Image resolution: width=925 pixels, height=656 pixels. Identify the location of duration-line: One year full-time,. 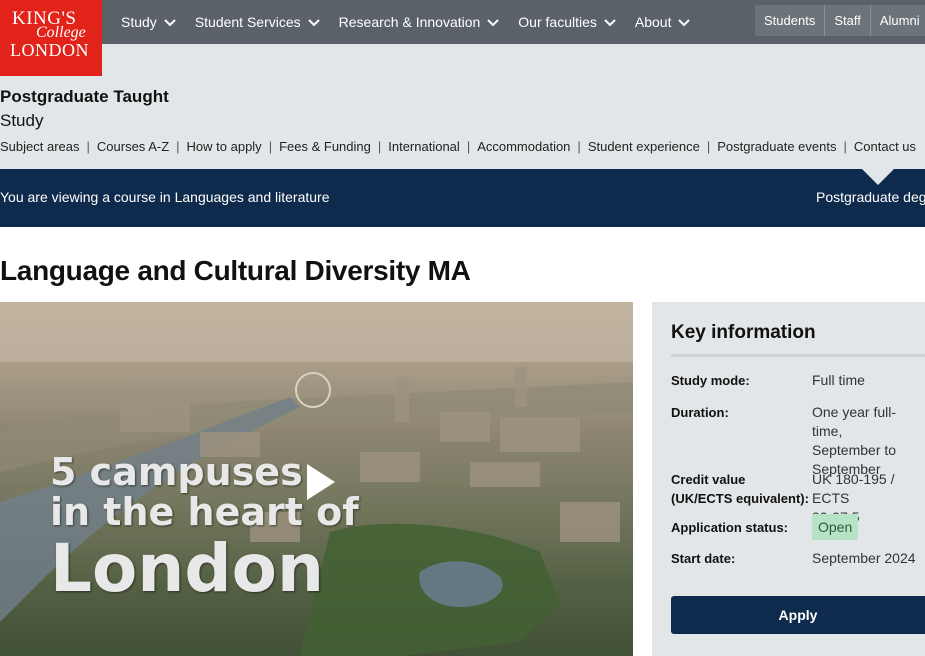
(854, 421).